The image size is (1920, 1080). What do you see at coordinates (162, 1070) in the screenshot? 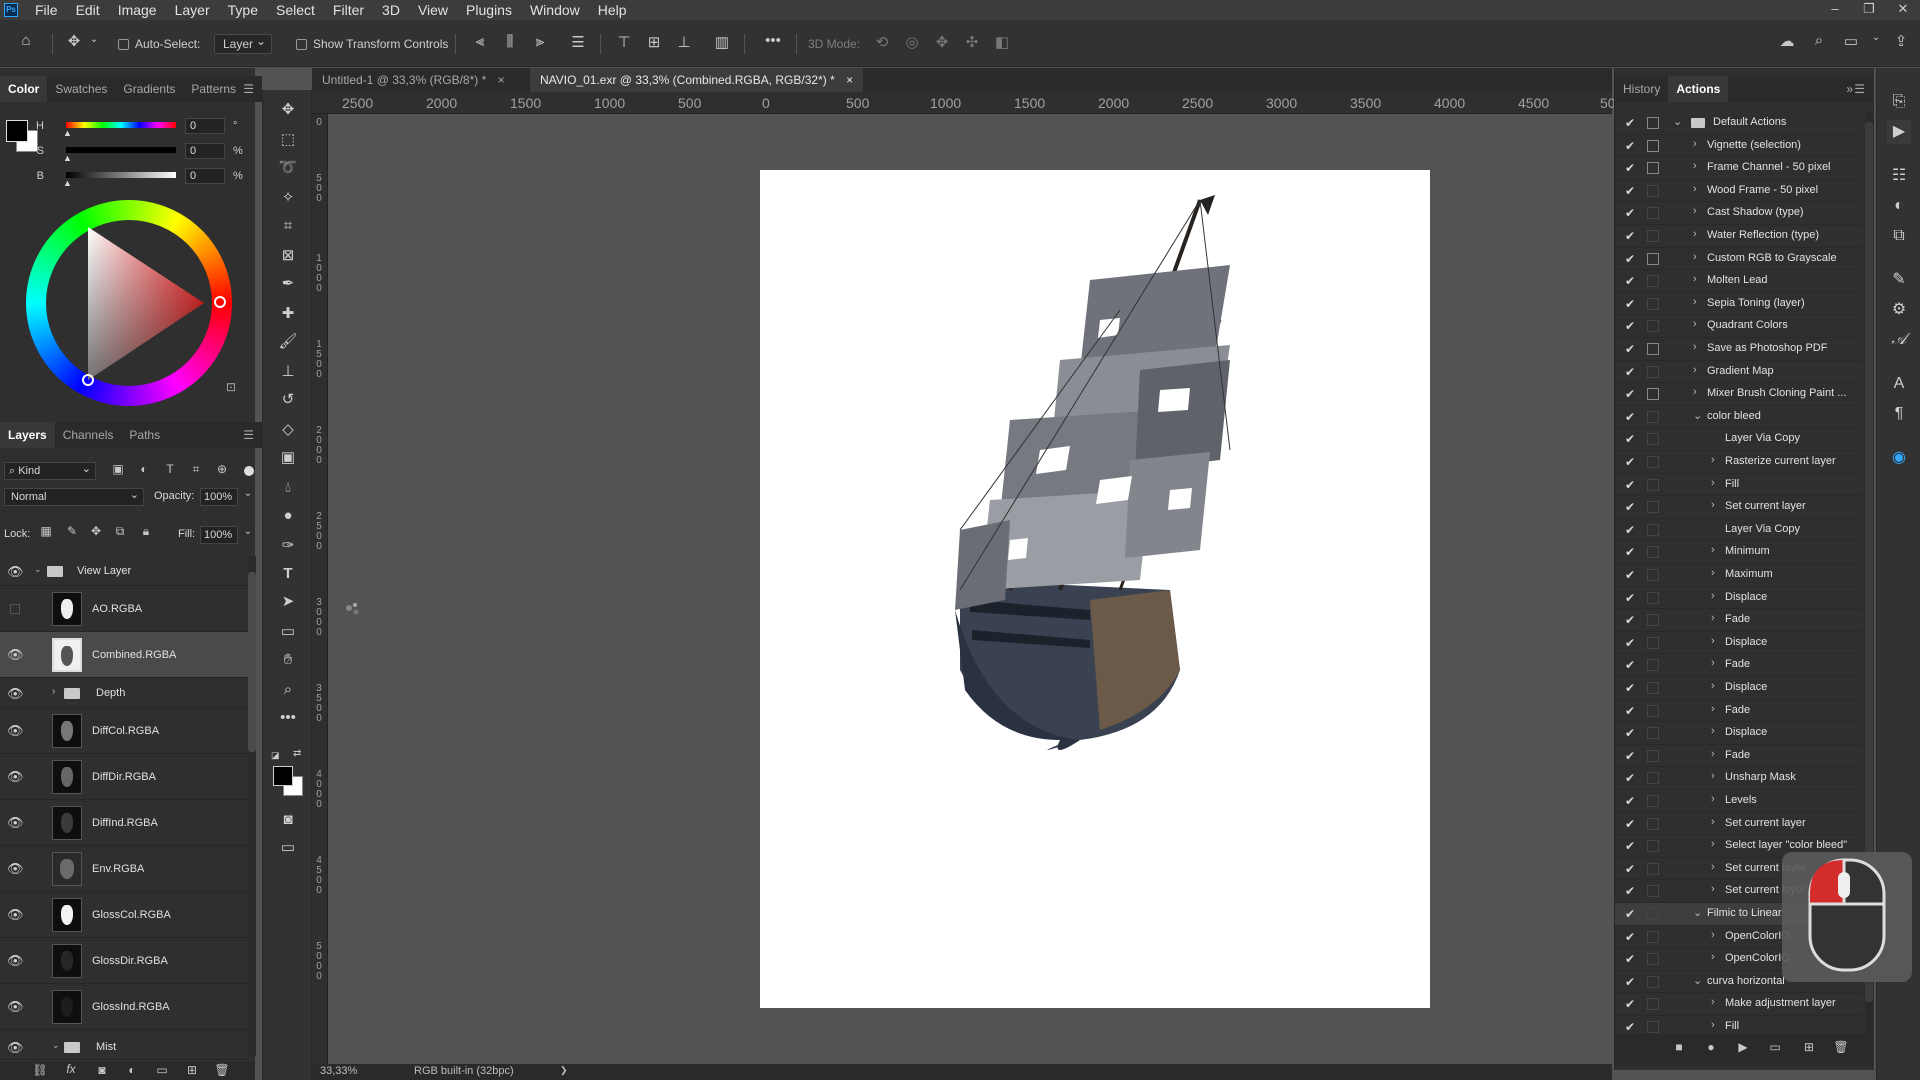
I see `new-group-icon: ▭` at bounding box center [162, 1070].